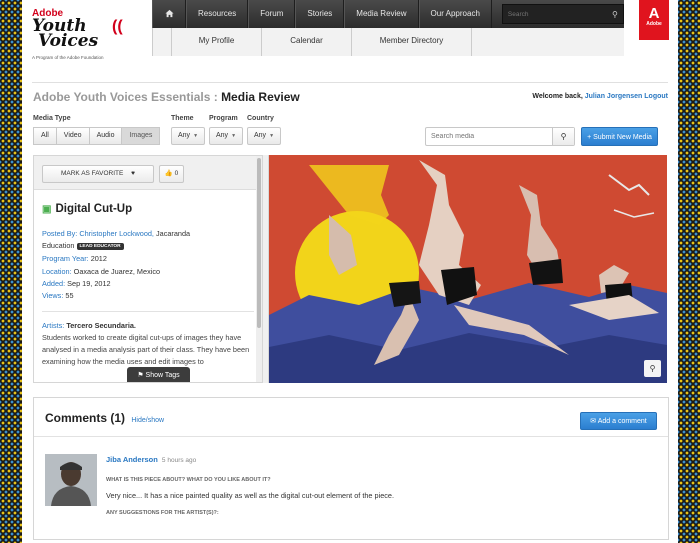 The height and width of the screenshot is (543, 700). What do you see at coordinates (176, 173) in the screenshot?
I see `like-count: 0` at bounding box center [176, 173].